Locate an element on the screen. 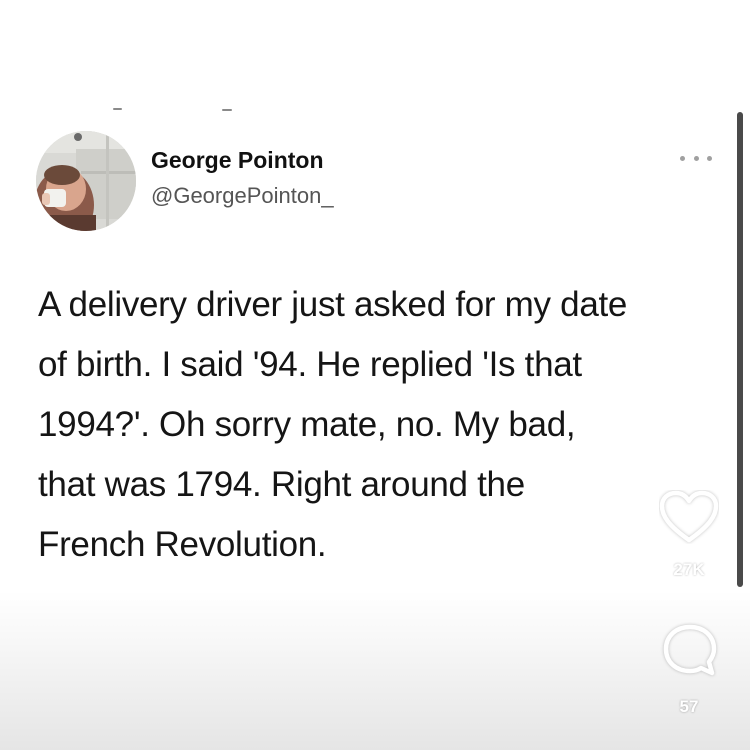 Image resolution: width=750 pixels, height=750 pixels. avatar-photo is located at coordinates (86, 181).